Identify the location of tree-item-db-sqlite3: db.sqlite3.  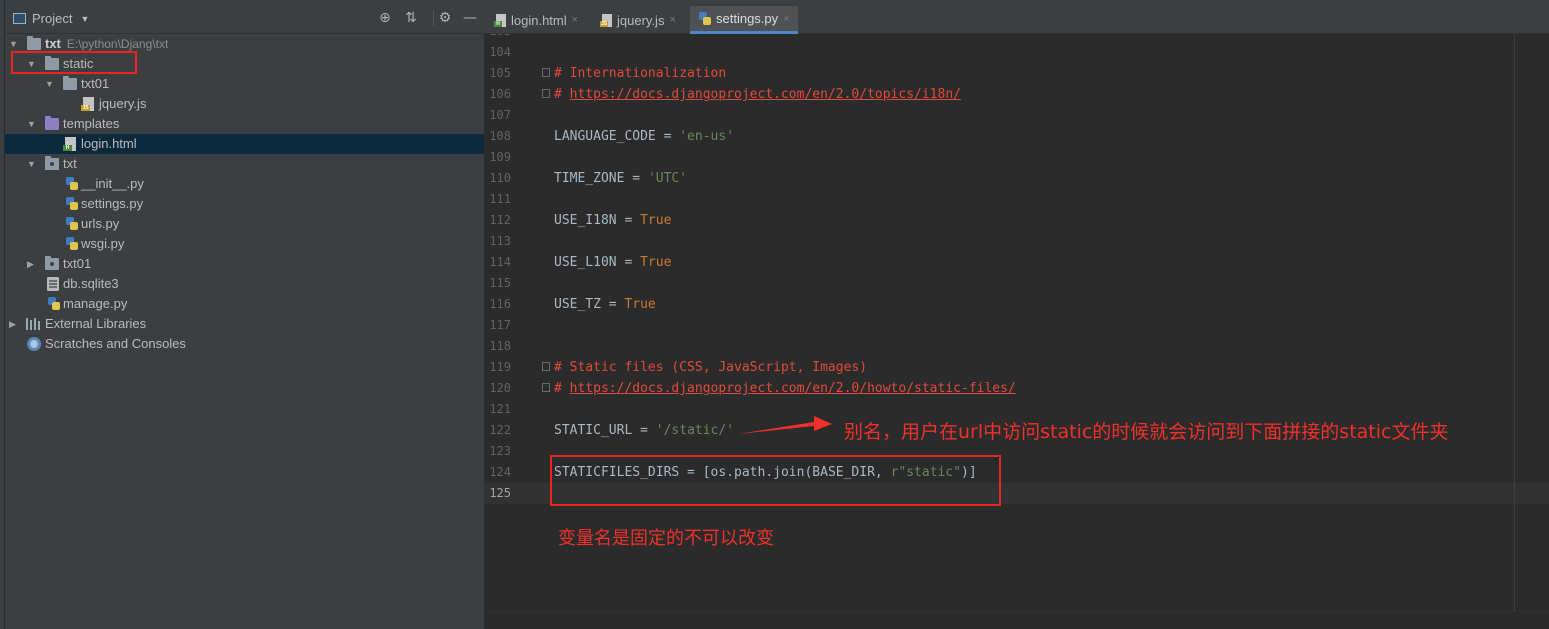
(244, 284).